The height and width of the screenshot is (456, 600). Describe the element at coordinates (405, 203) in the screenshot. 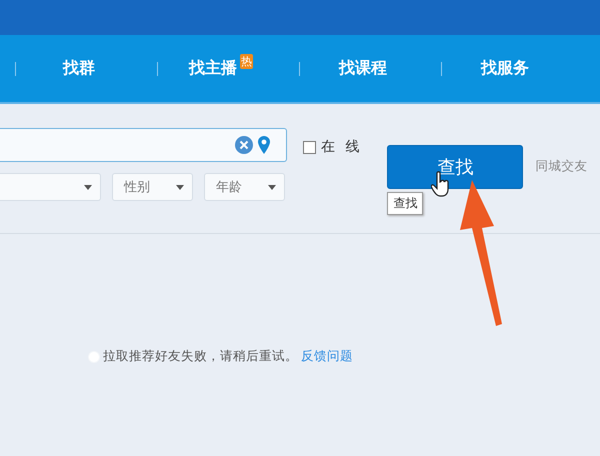

I see `tooltip: 查找` at that location.